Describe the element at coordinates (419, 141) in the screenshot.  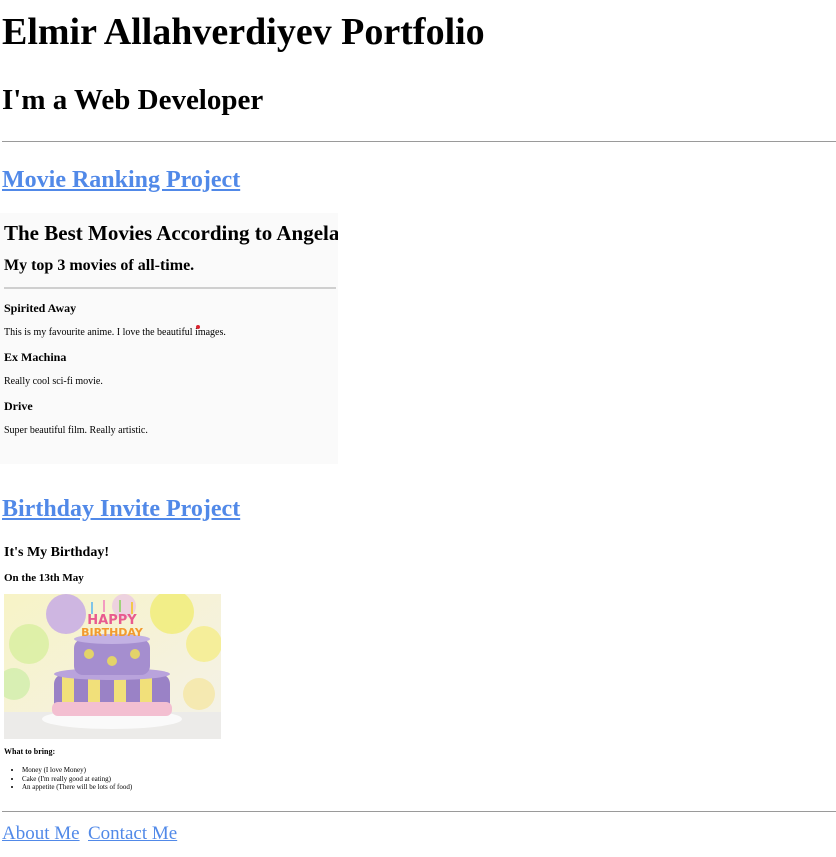
I see `divider-top` at that location.